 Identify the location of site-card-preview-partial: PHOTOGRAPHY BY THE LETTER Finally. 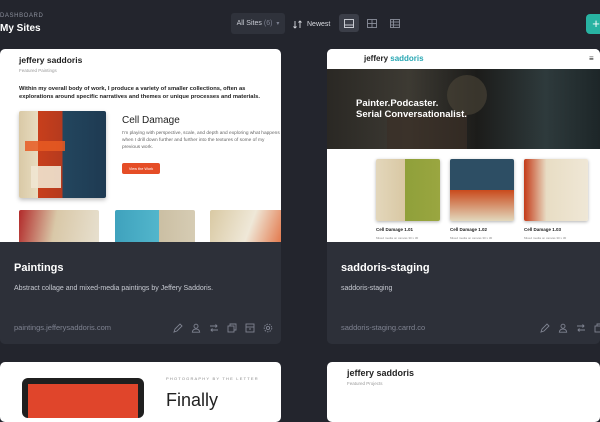
(140, 392).